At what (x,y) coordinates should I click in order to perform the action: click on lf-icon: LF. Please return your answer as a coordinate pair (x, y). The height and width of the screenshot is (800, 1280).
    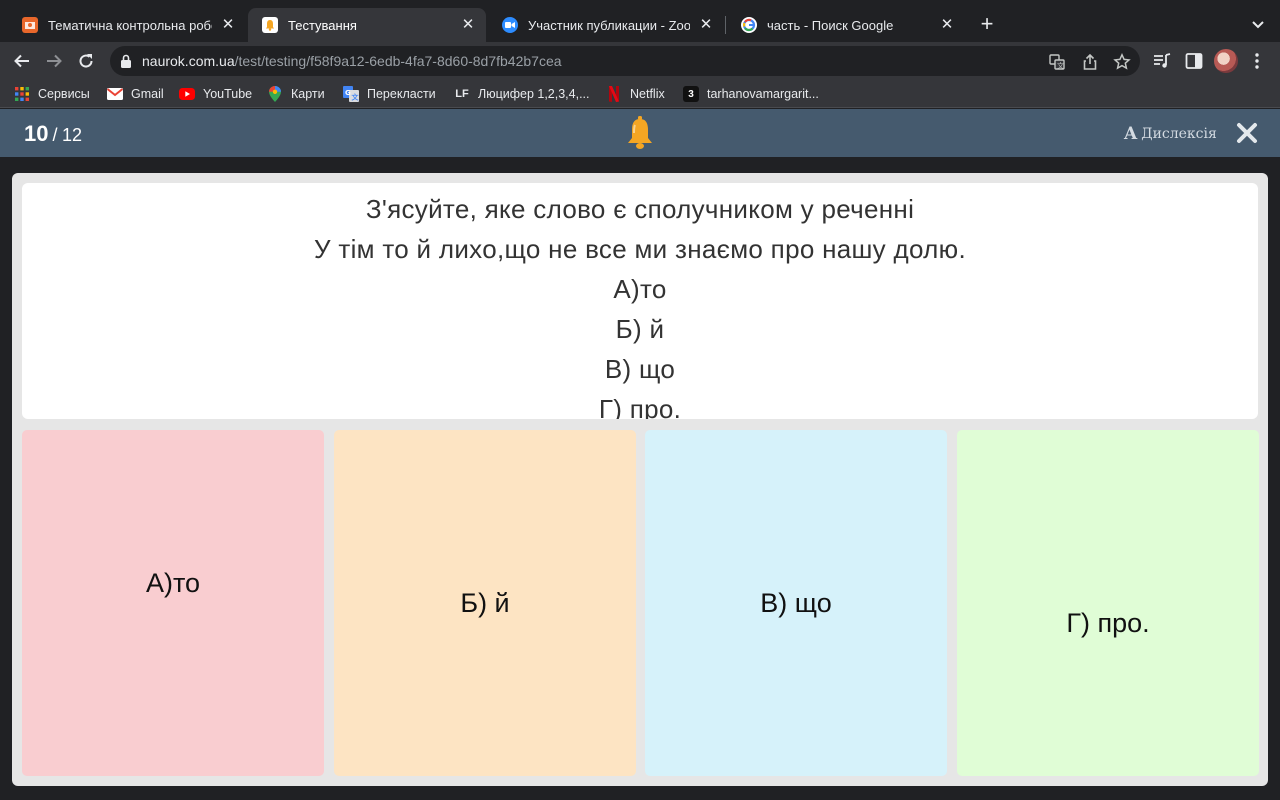
    Looking at the image, I should click on (462, 94).